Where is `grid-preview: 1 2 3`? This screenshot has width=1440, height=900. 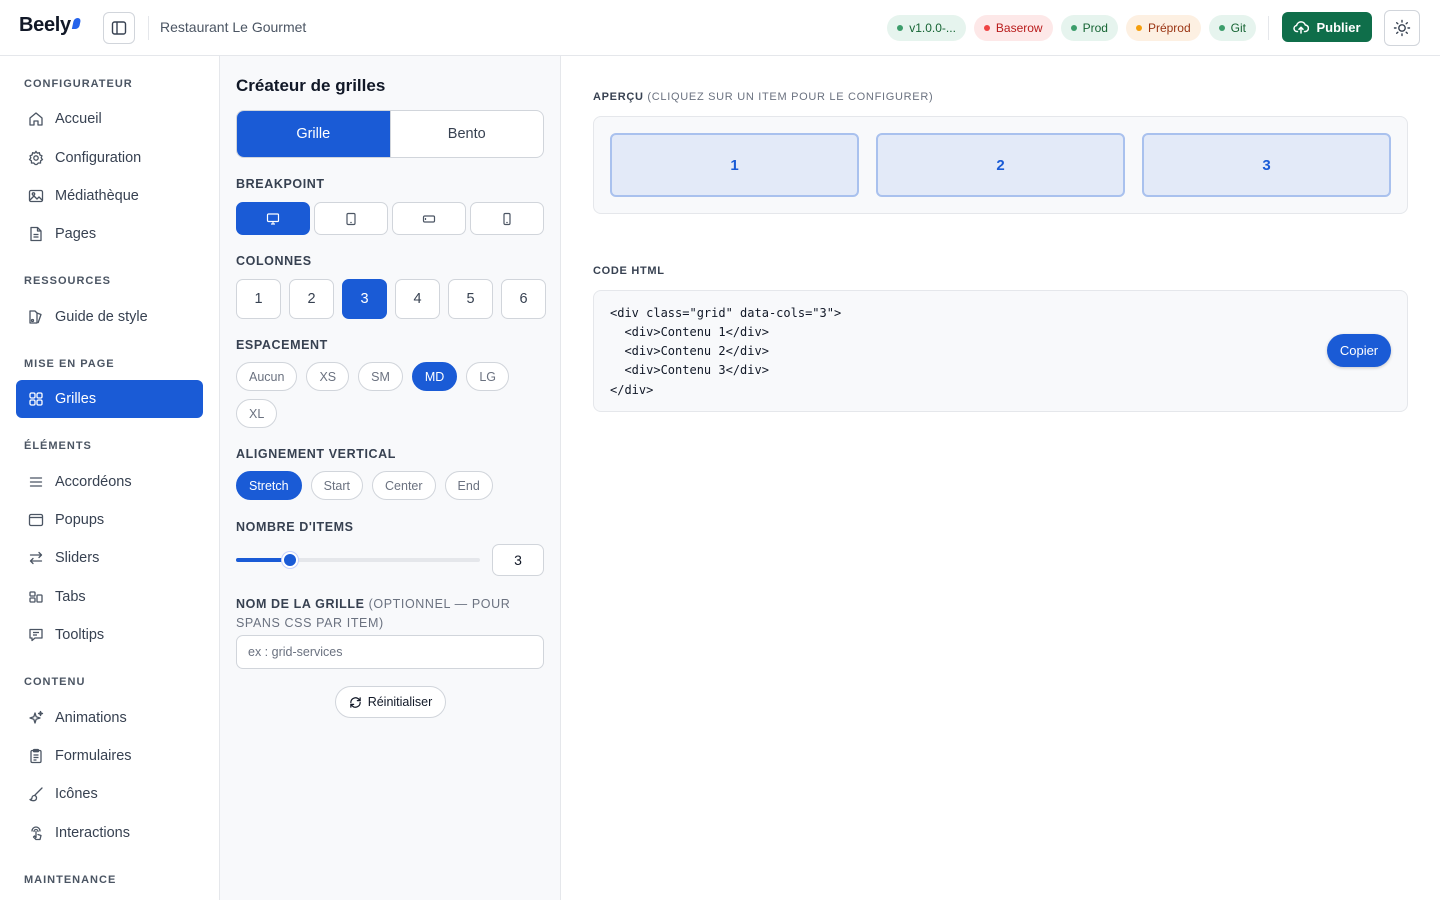
grid-preview: 1 2 3 is located at coordinates (1000, 165).